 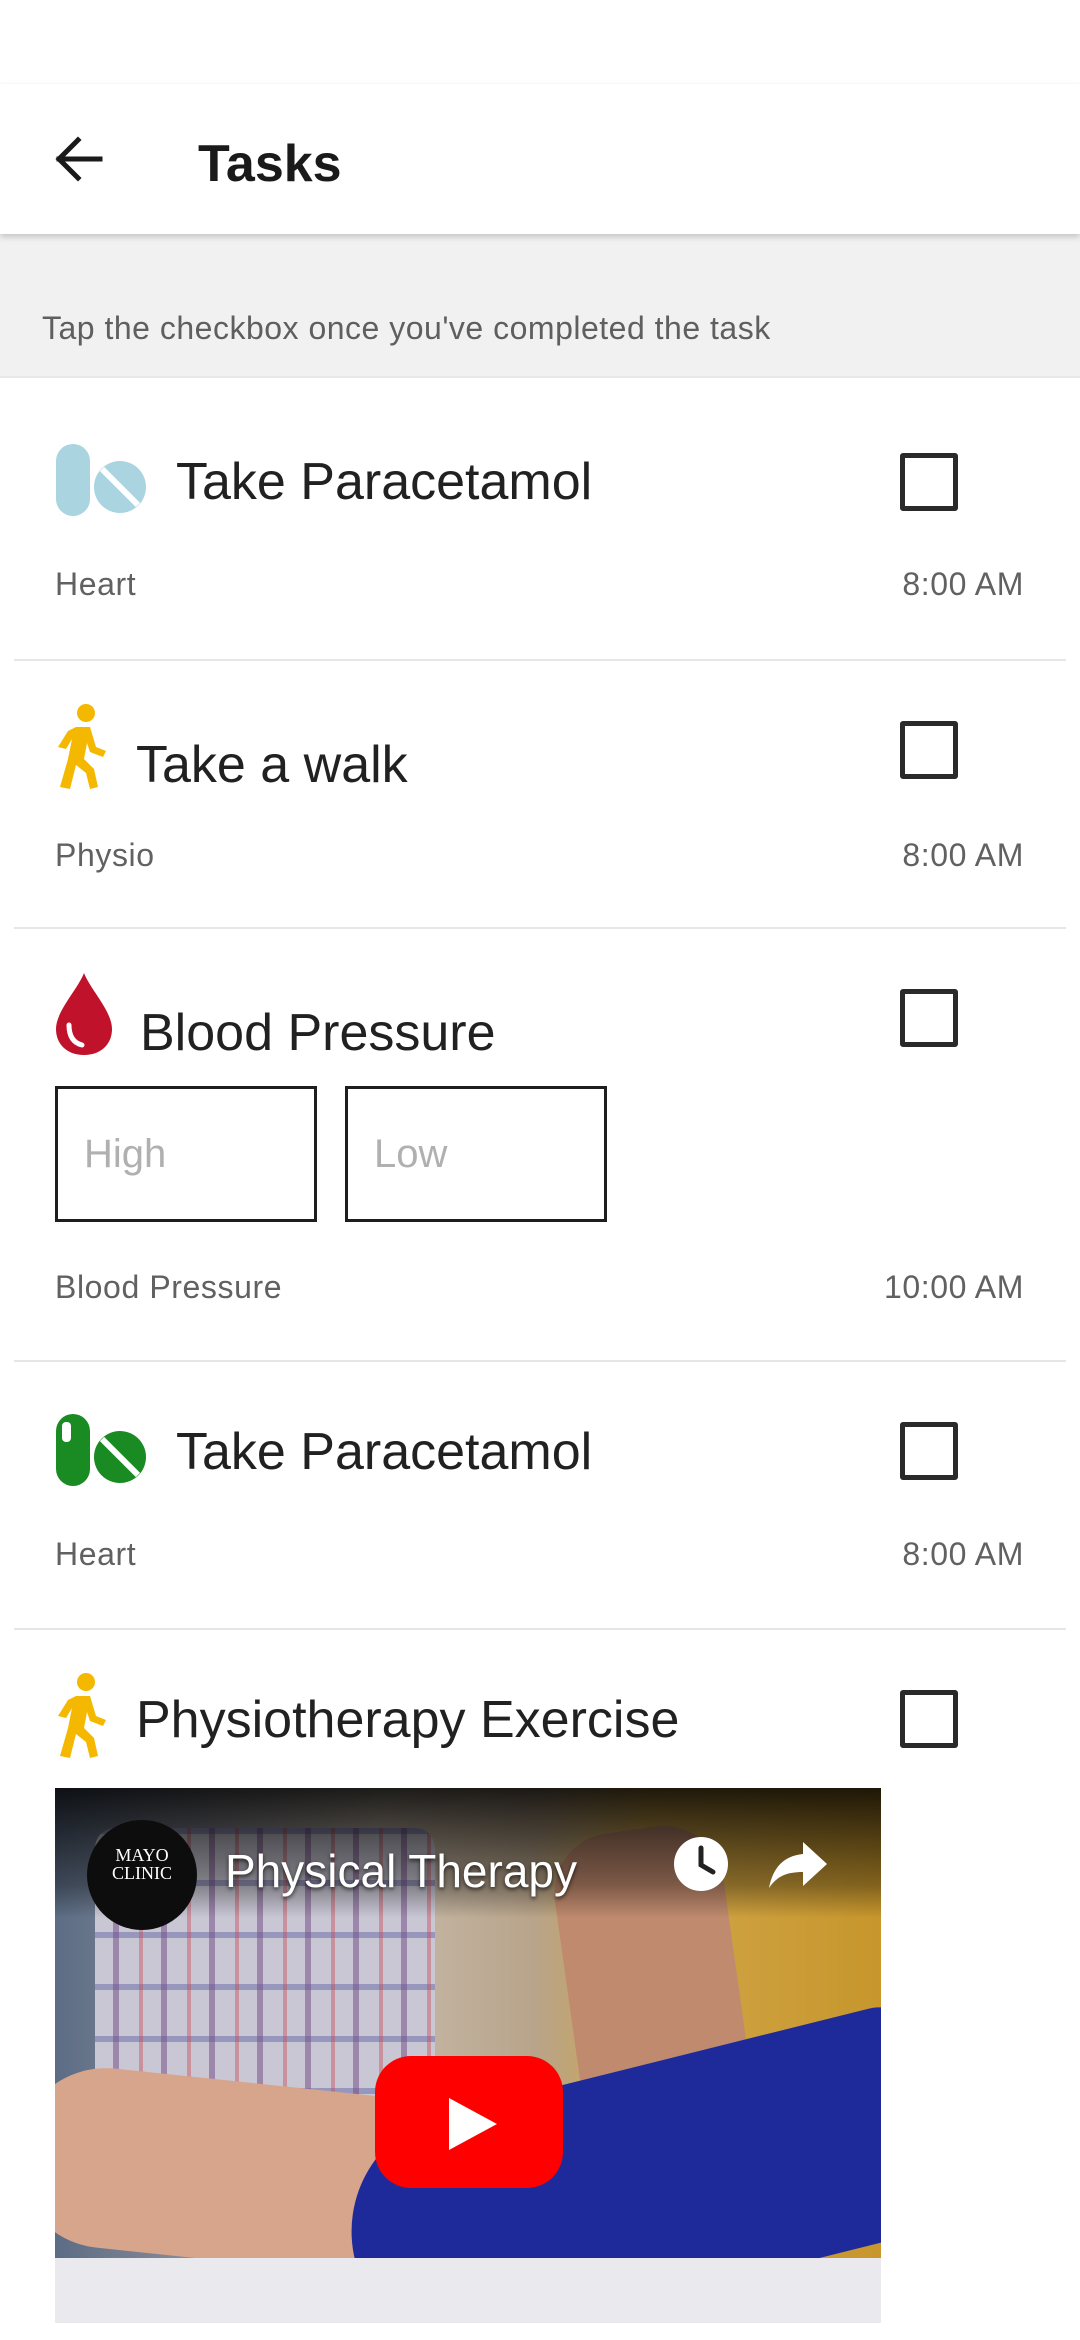 I want to click on play-button, so click(x=469, y=2122).